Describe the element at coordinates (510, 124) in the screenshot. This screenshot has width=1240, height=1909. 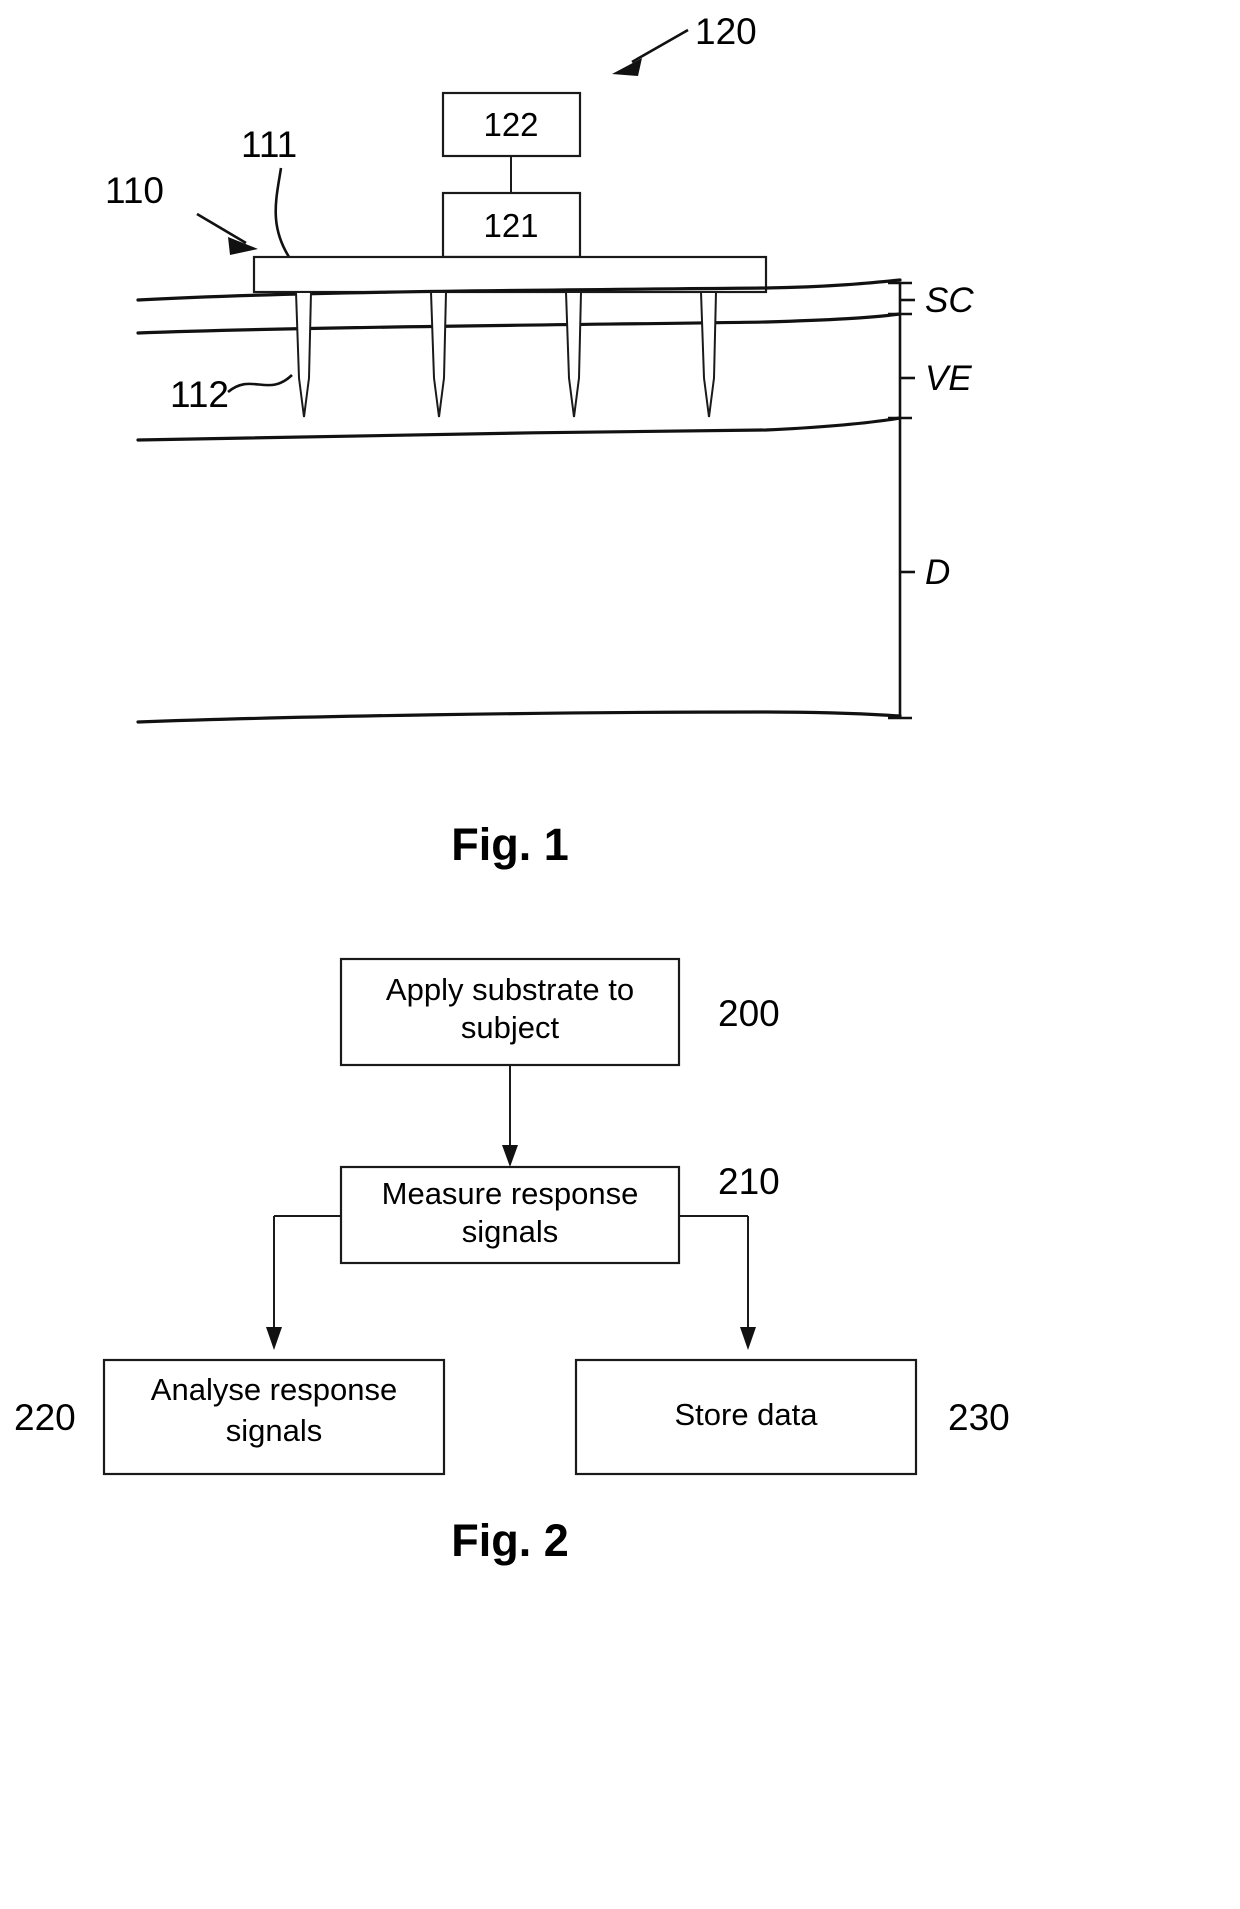
I see `unit-box-122-label: 122` at that location.